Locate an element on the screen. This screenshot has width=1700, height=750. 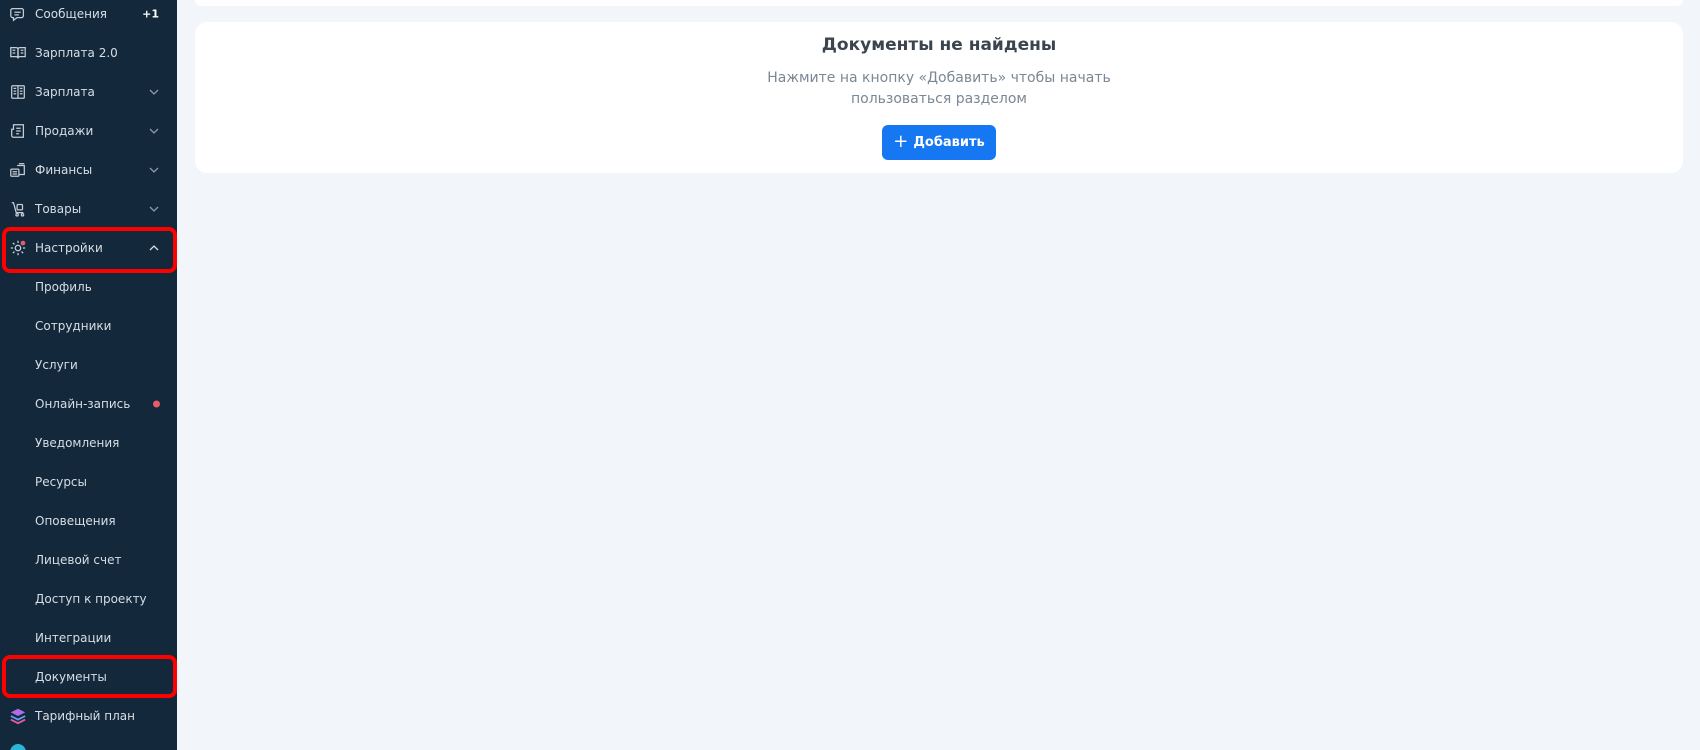
sidebar-item-label: Зарплата is located at coordinates (65, 91).